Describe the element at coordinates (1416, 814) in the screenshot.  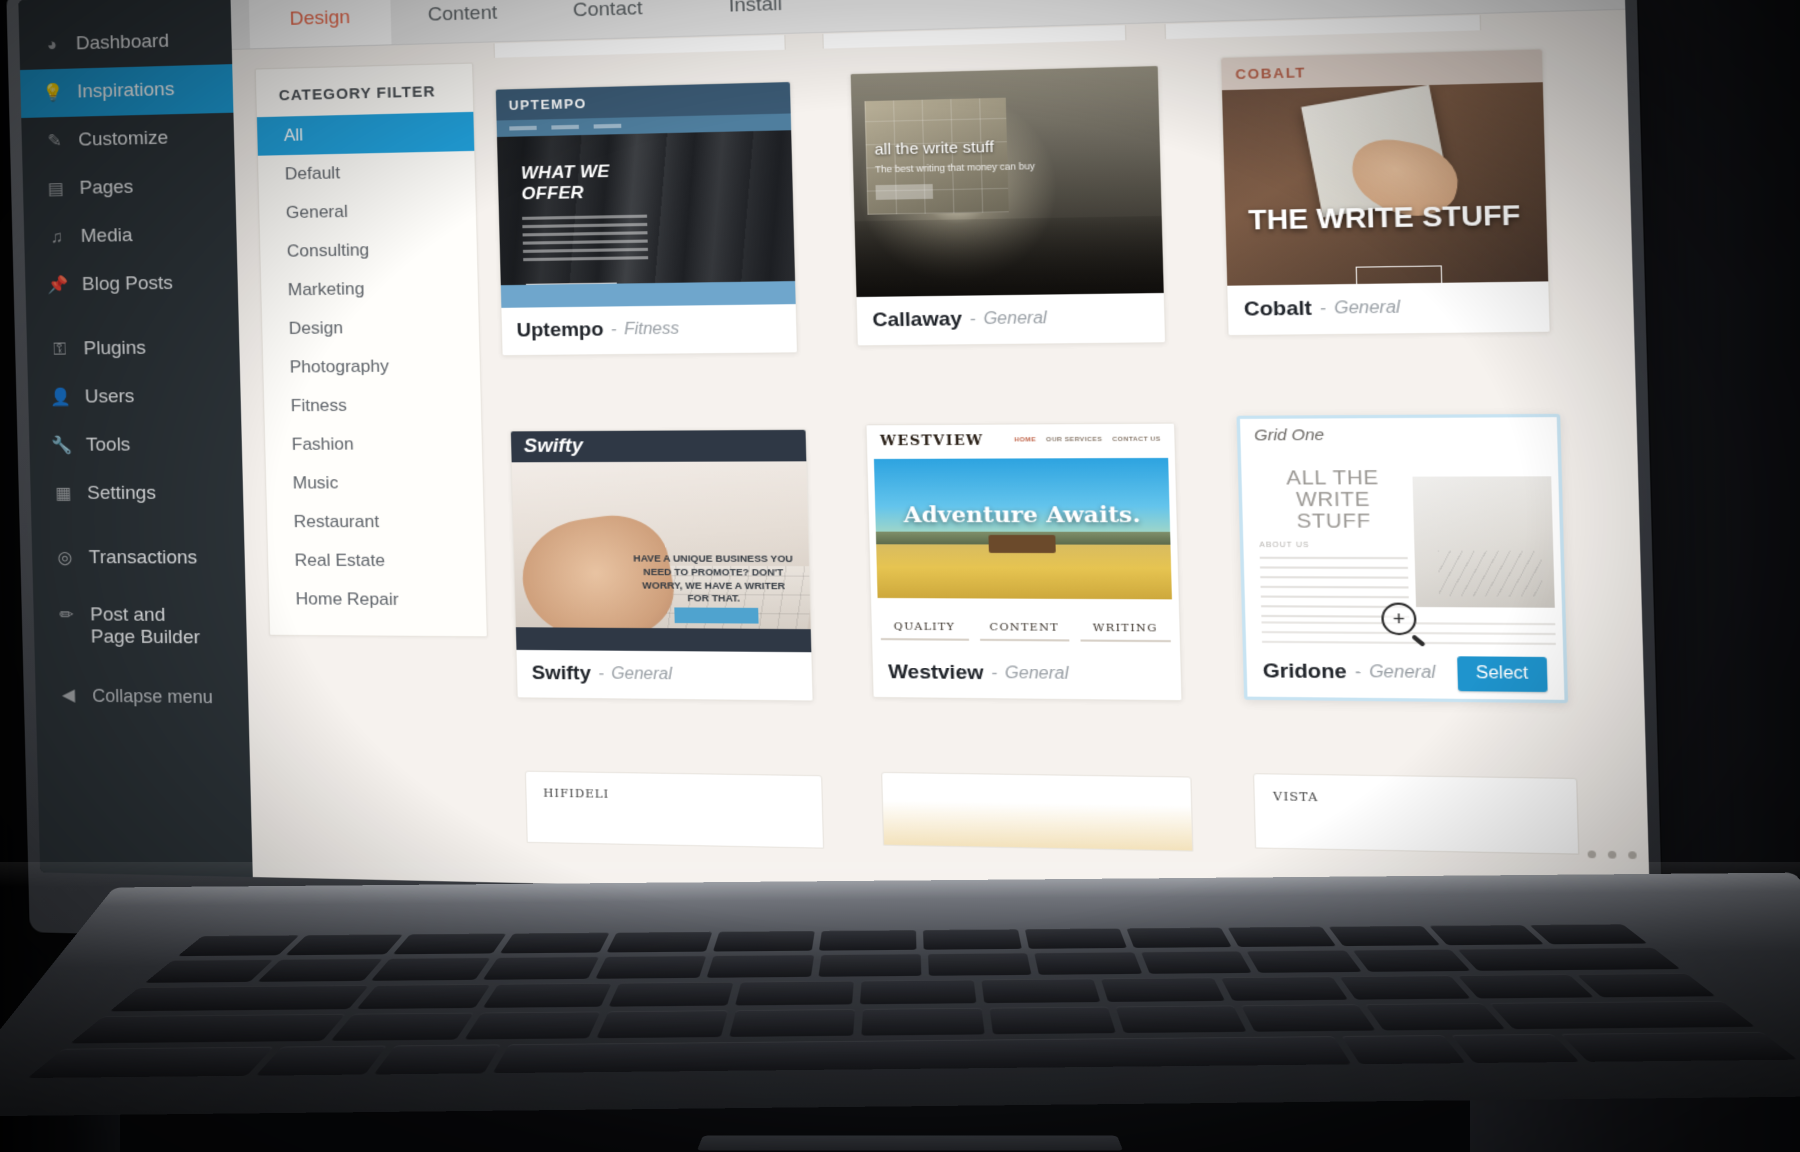
I see `theme-card-partial-vista: VISTA` at that location.